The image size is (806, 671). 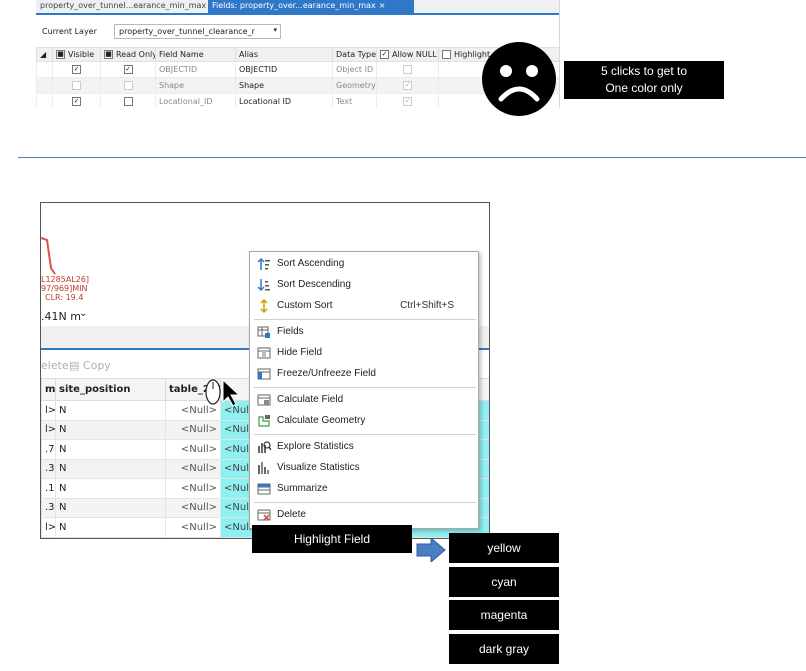 What do you see at coordinates (44, 54) in the screenshot?
I see `row-selector-header: ◢` at bounding box center [44, 54].